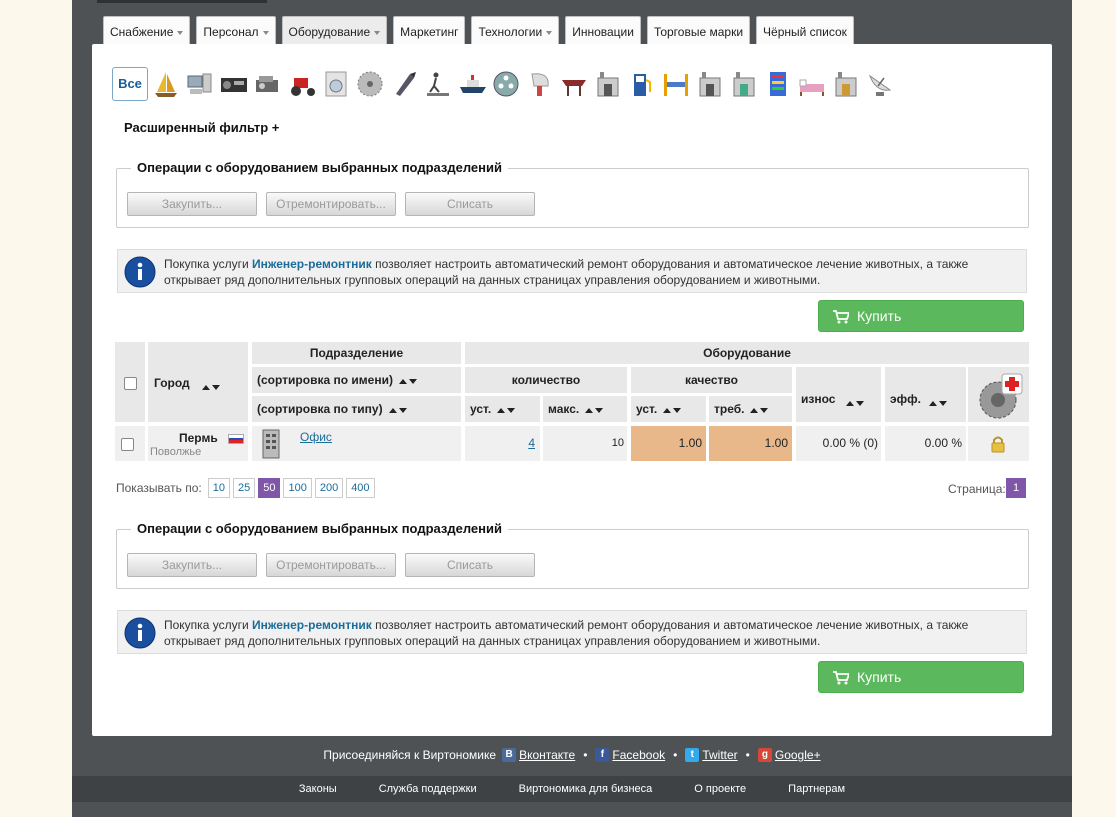  Describe the element at coordinates (812, 84) in the screenshot. I see `bed-icon` at that location.